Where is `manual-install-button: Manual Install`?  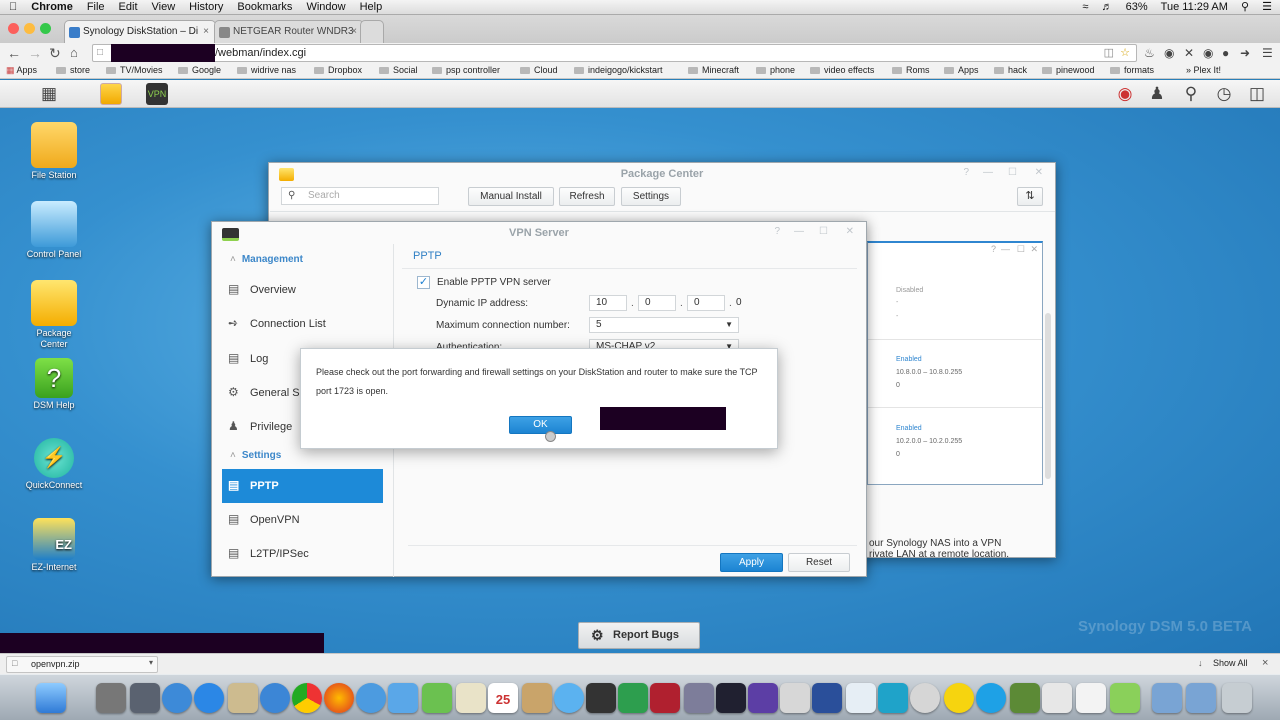
manual-install-button: Manual Install is located at coordinates (511, 196).